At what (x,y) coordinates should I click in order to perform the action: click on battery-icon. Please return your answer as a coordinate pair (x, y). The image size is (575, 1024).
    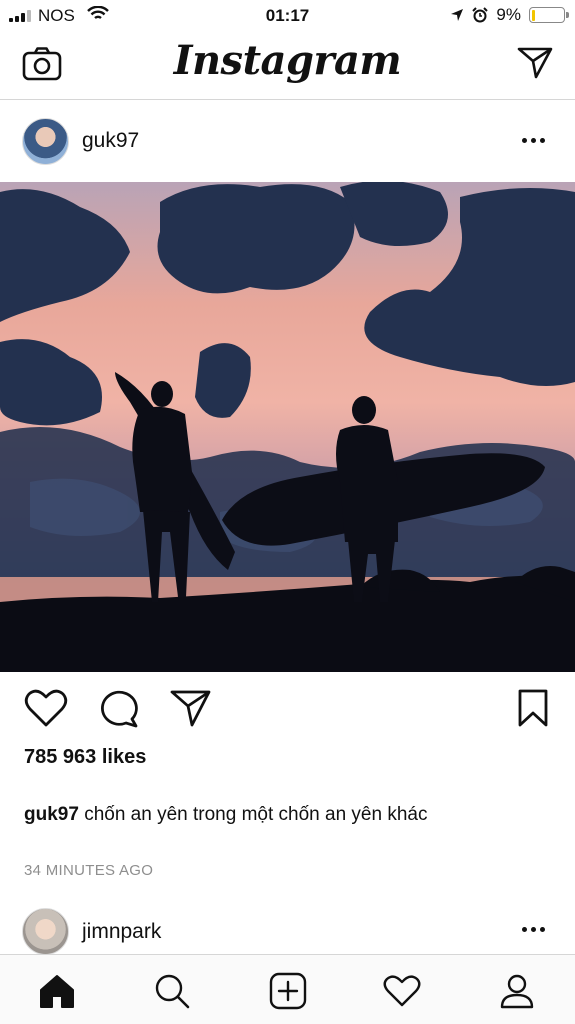
    Looking at the image, I should click on (549, 15).